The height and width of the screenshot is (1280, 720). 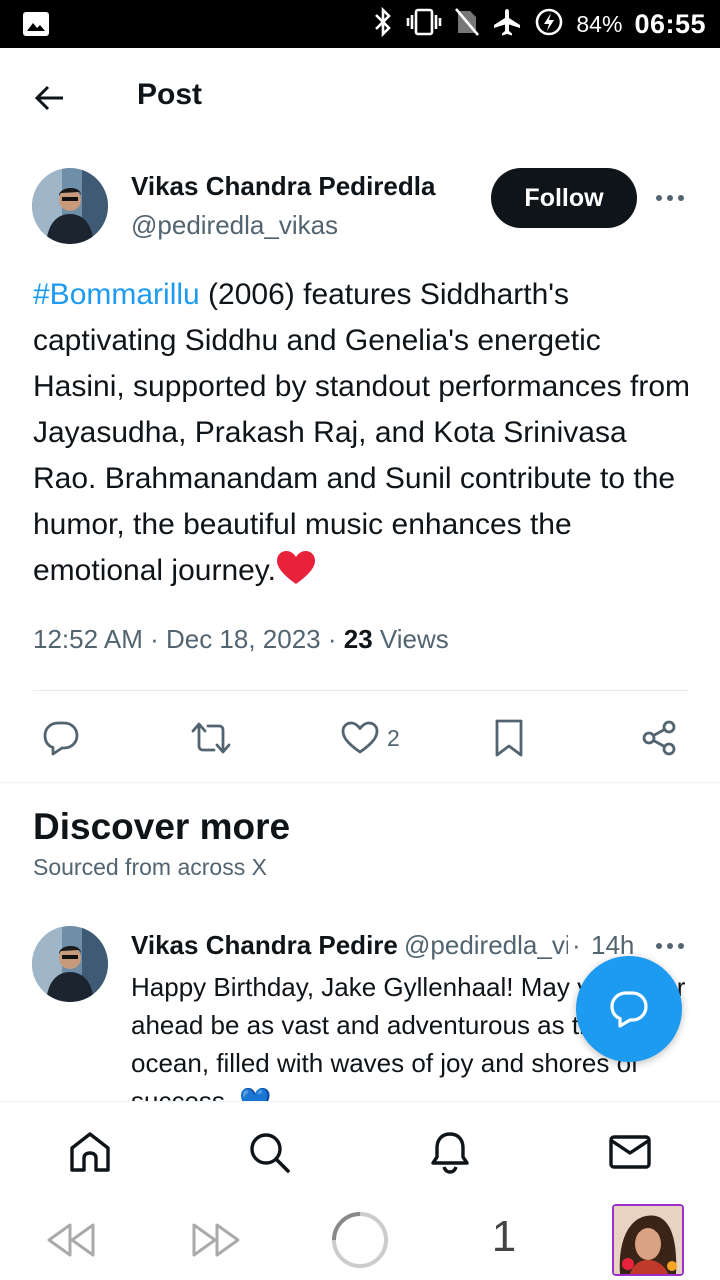 I want to click on rewind-icon, so click(x=71, y=1240).